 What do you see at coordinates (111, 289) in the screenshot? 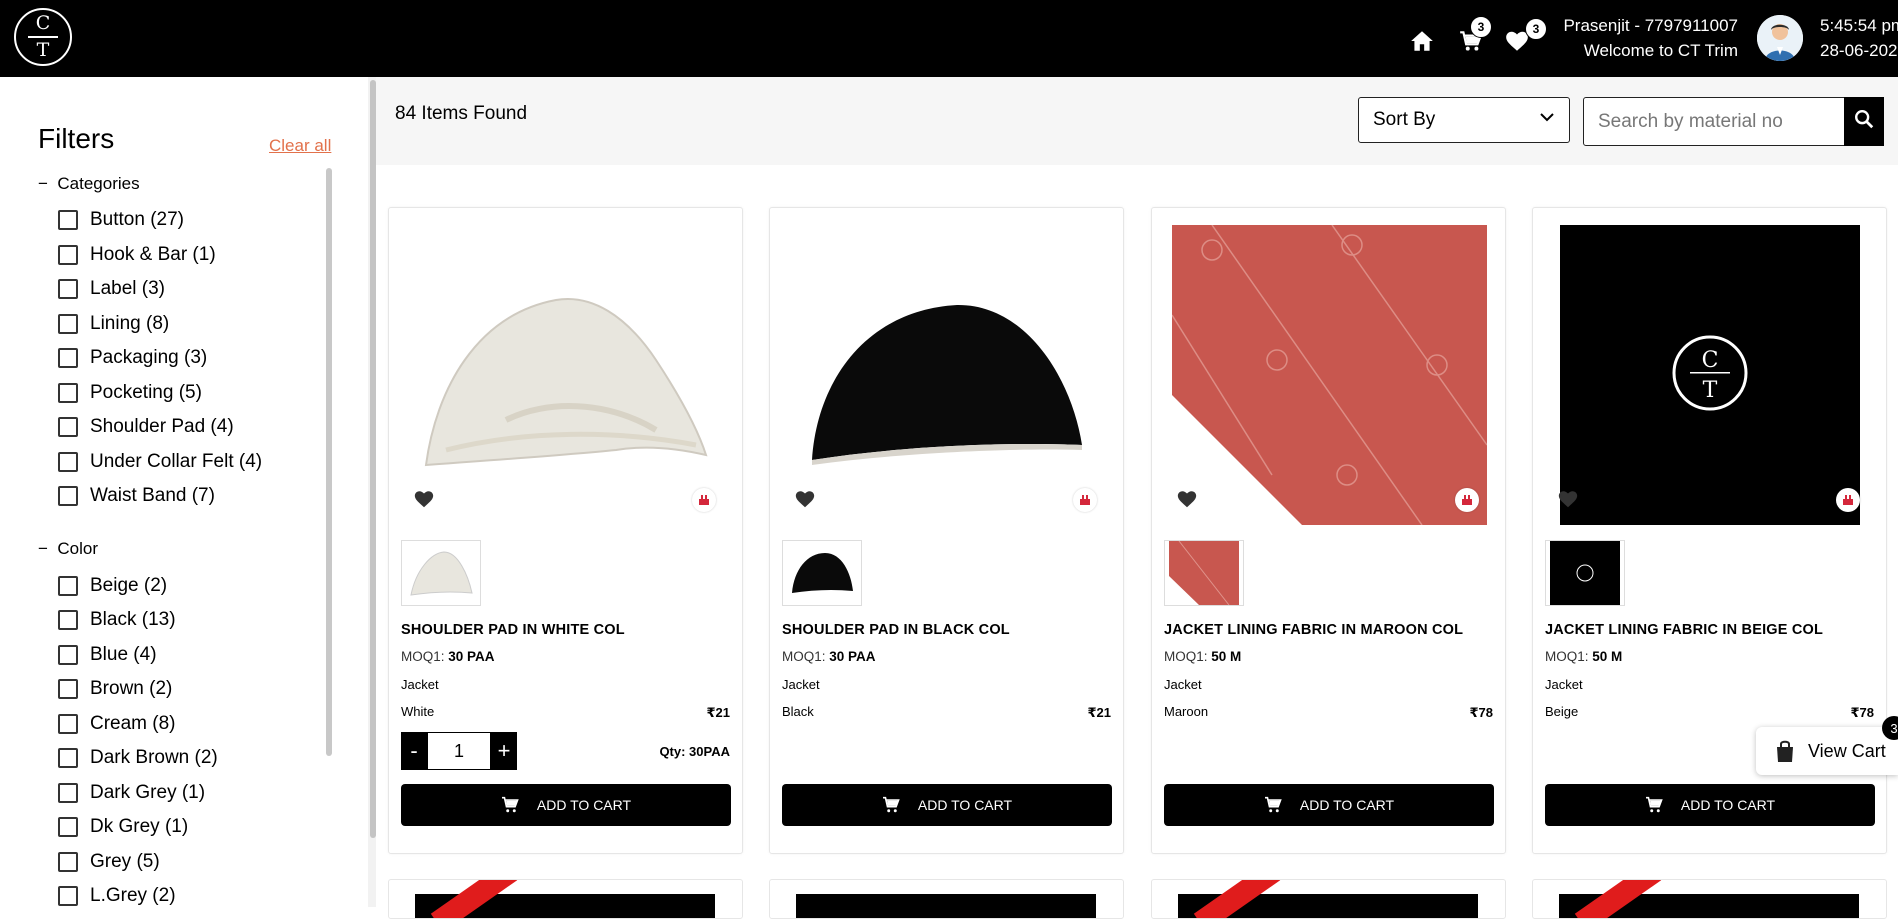
I see `filter-category-label: Label (3)` at bounding box center [111, 289].